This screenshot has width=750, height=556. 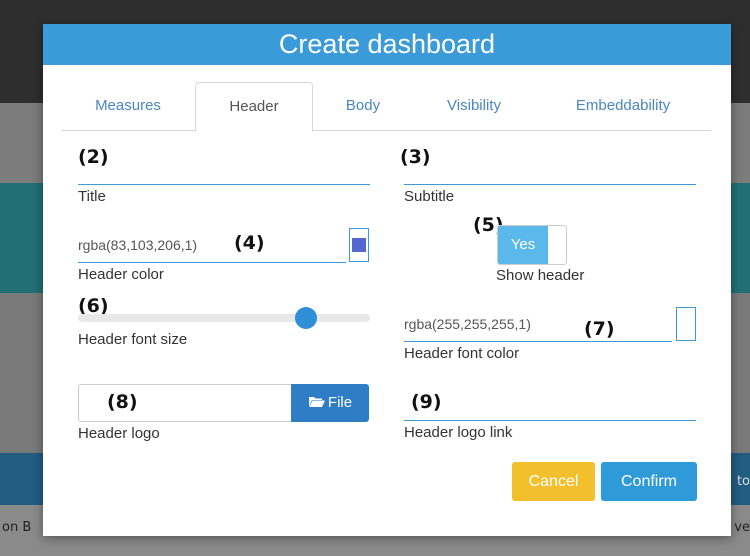 I want to click on header-logo-label: Header logo, so click(x=119, y=433).